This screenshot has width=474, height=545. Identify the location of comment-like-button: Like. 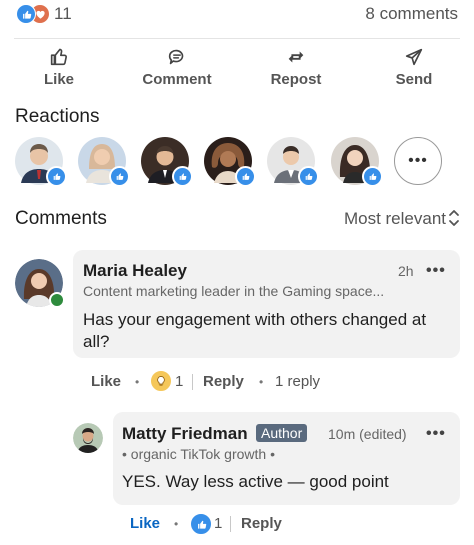
(106, 381).